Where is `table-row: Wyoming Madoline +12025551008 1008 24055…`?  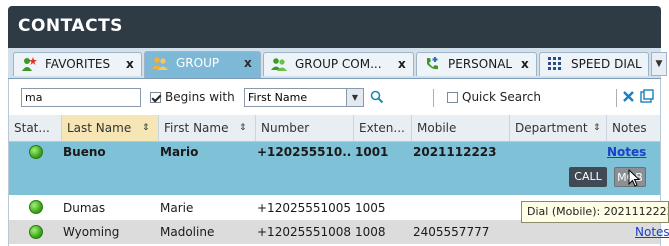
table-row: Wyoming Madoline +12025551008 1008 24055… is located at coordinates (339, 232).